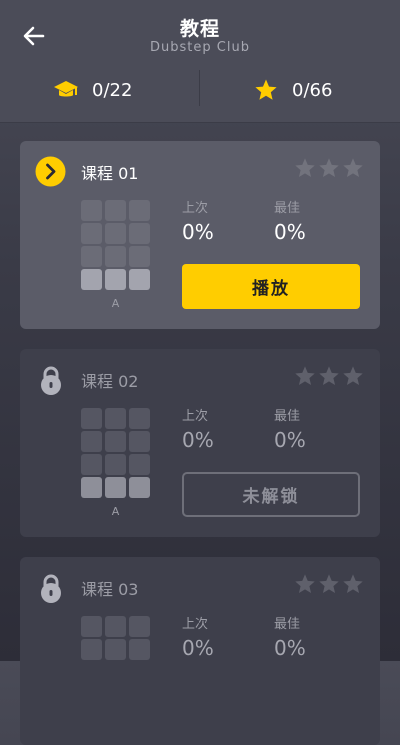 The height and width of the screenshot is (745, 400). What do you see at coordinates (199, 88) in the screenshot?
I see `stats-divider` at bounding box center [199, 88].